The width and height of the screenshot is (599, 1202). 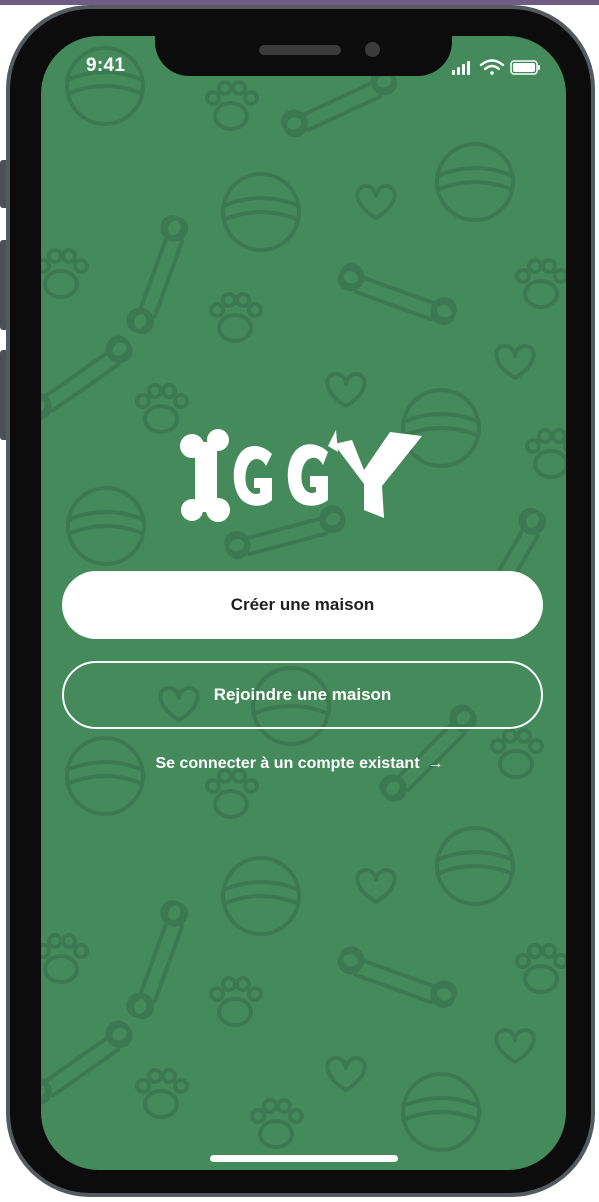 What do you see at coordinates (435, 763) in the screenshot?
I see `arrow-right-icon: →` at bounding box center [435, 763].